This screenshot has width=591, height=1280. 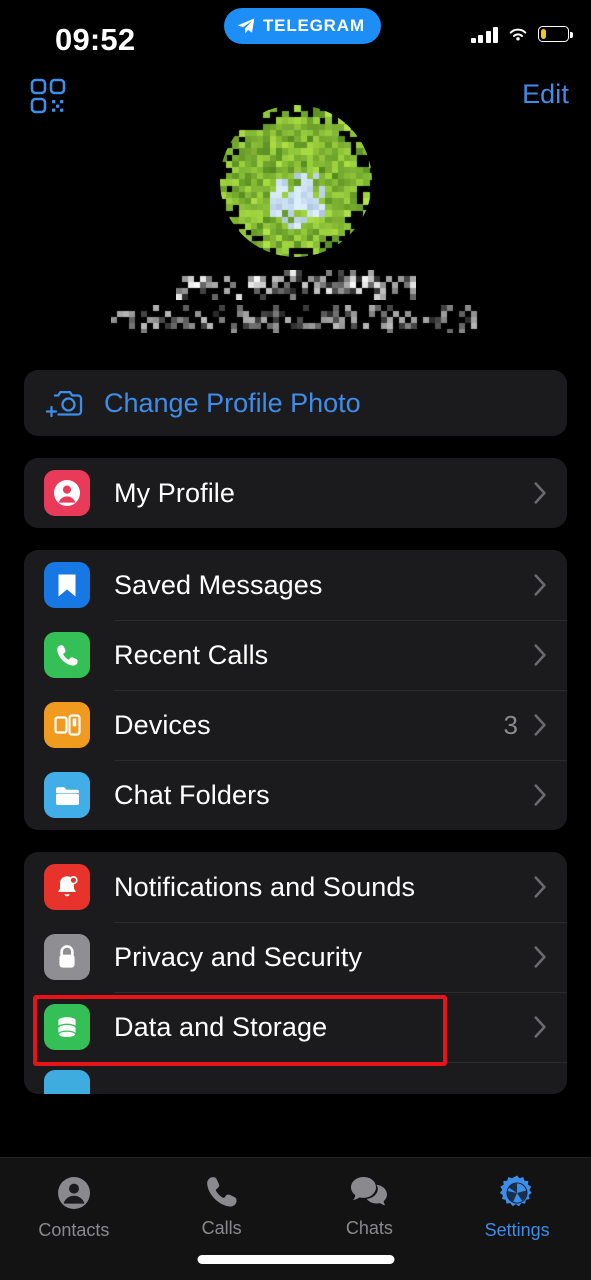 I want to click on settings-row-devices: Devices 3, so click(x=295, y=725).